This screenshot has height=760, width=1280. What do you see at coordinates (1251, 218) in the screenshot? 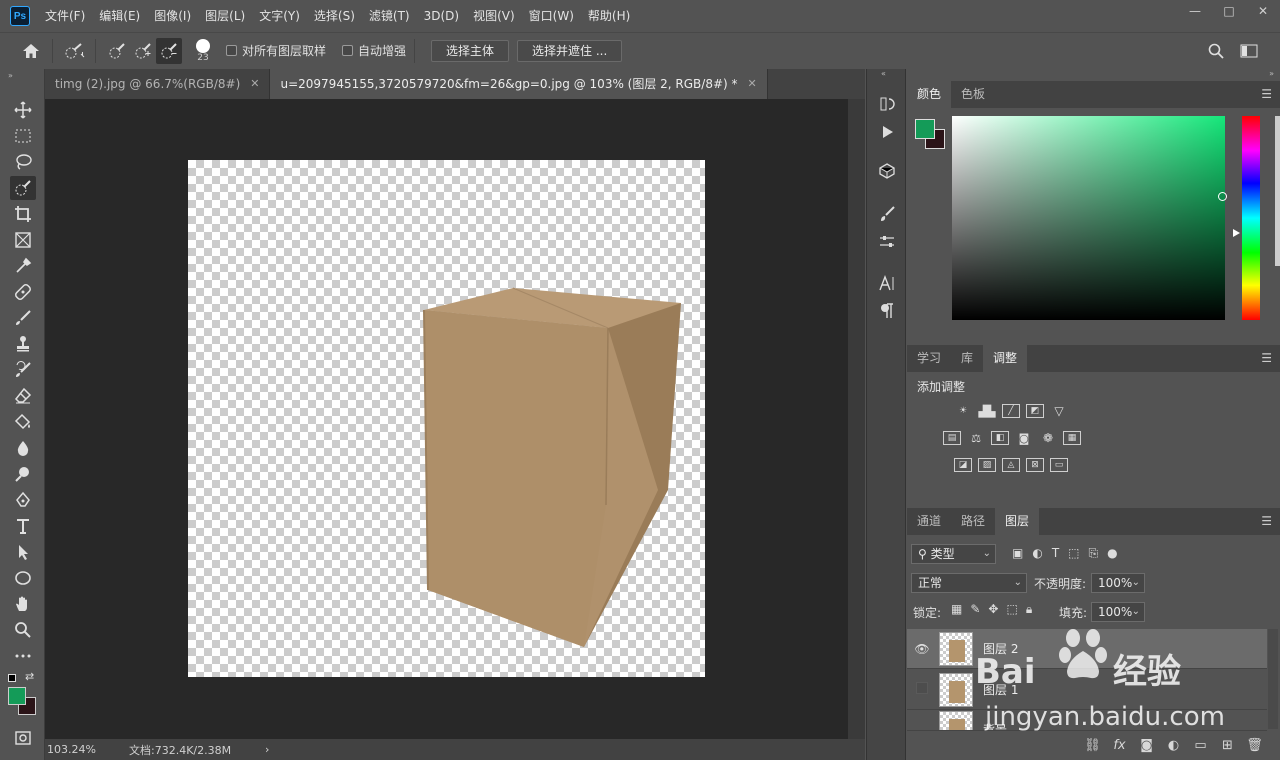
I see `hue-slider` at bounding box center [1251, 218].